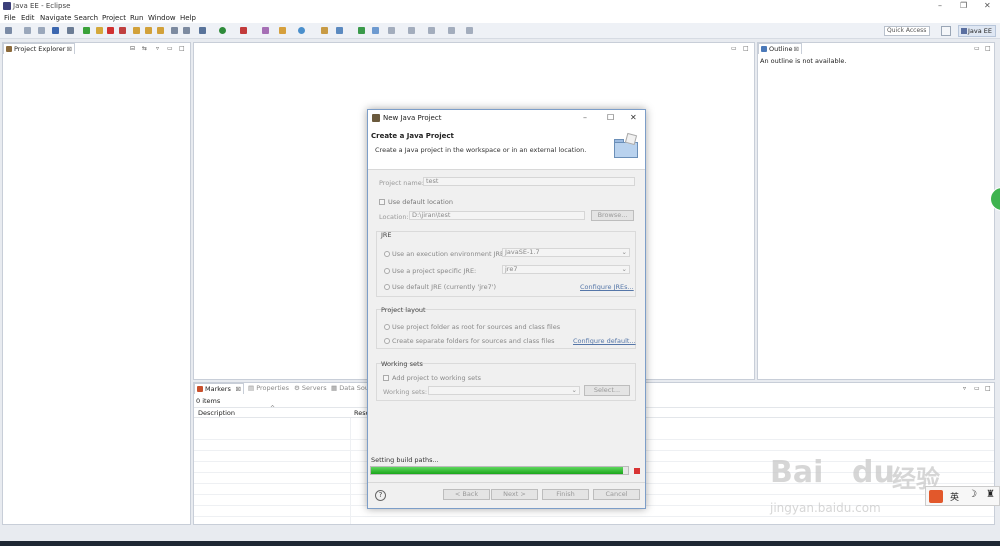 The width and height of the screenshot is (1000, 546). I want to click on project-name-input: test, so click(529, 181).